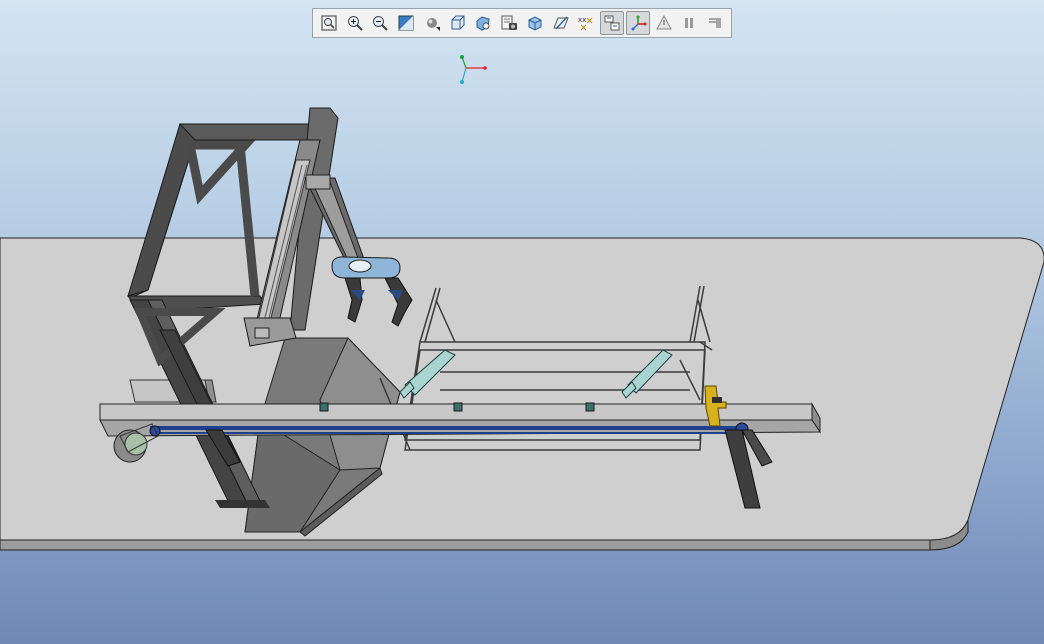 This screenshot has width=1044, height=644. Describe the element at coordinates (473, 69) in the screenshot. I see `coordinate-triad` at that location.